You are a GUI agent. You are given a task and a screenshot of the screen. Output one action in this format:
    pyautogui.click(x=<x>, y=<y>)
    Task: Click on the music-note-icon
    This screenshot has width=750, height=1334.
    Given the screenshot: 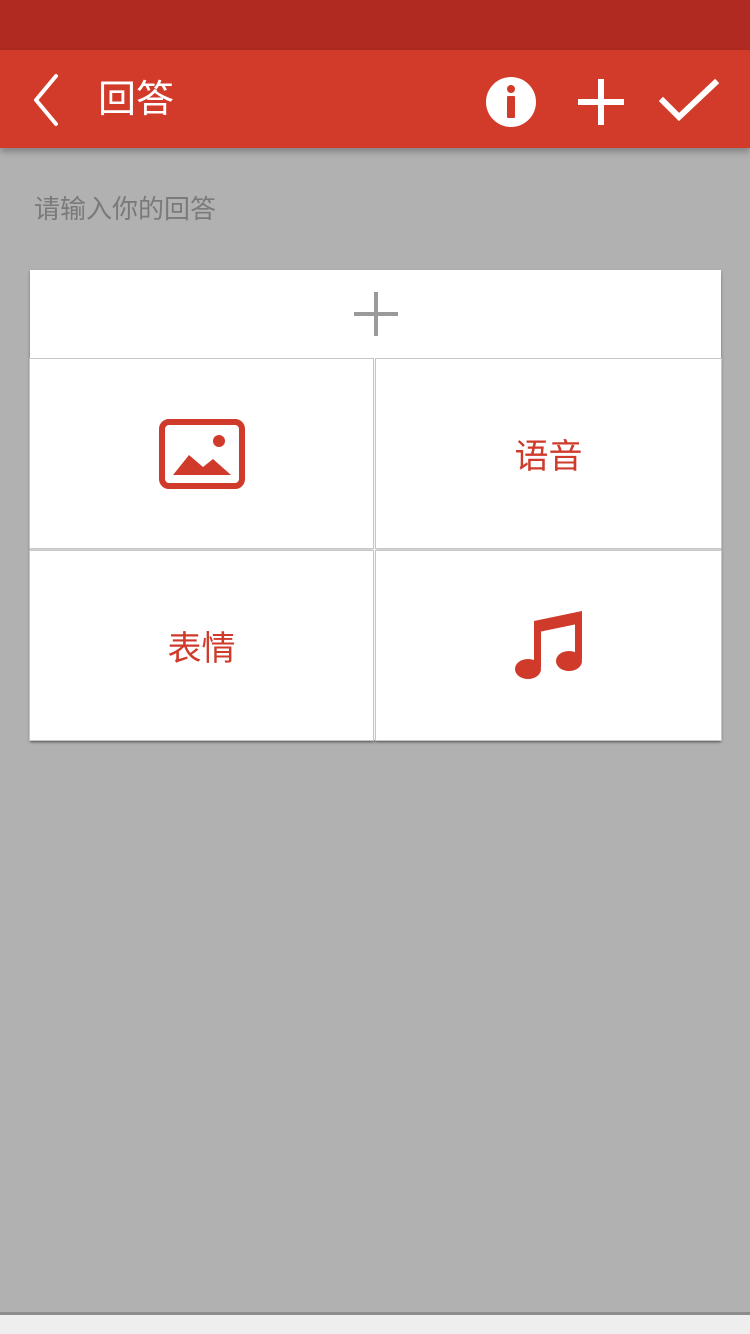 What is the action you would take?
    pyautogui.click(x=548, y=644)
    